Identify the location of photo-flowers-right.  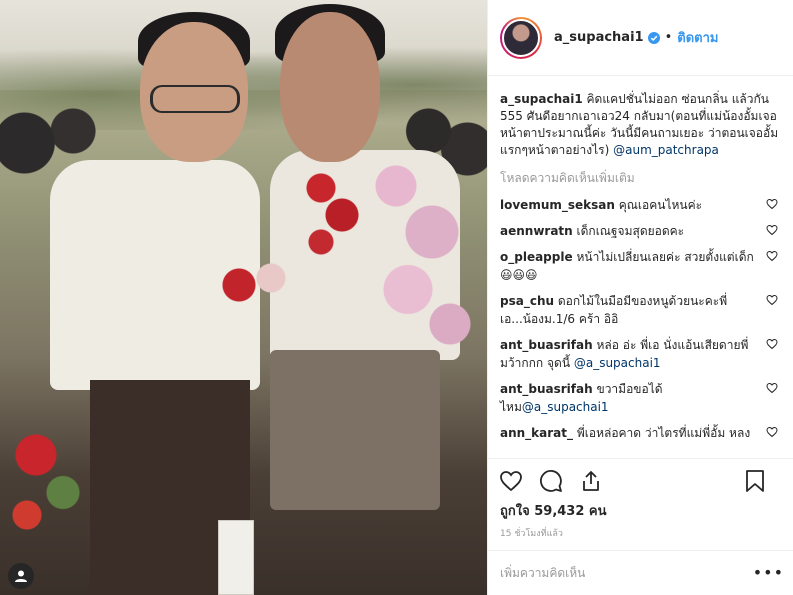
(420, 255).